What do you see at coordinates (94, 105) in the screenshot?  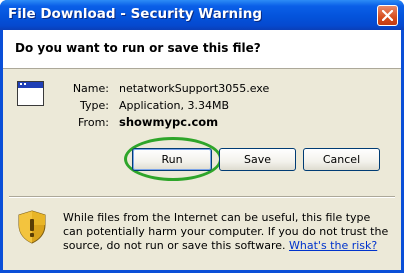 I see `type-label: Type:` at bounding box center [94, 105].